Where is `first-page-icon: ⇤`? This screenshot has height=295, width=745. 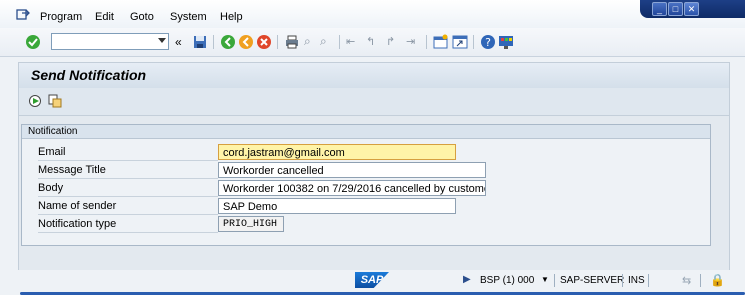 first-page-icon: ⇤ is located at coordinates (350, 41).